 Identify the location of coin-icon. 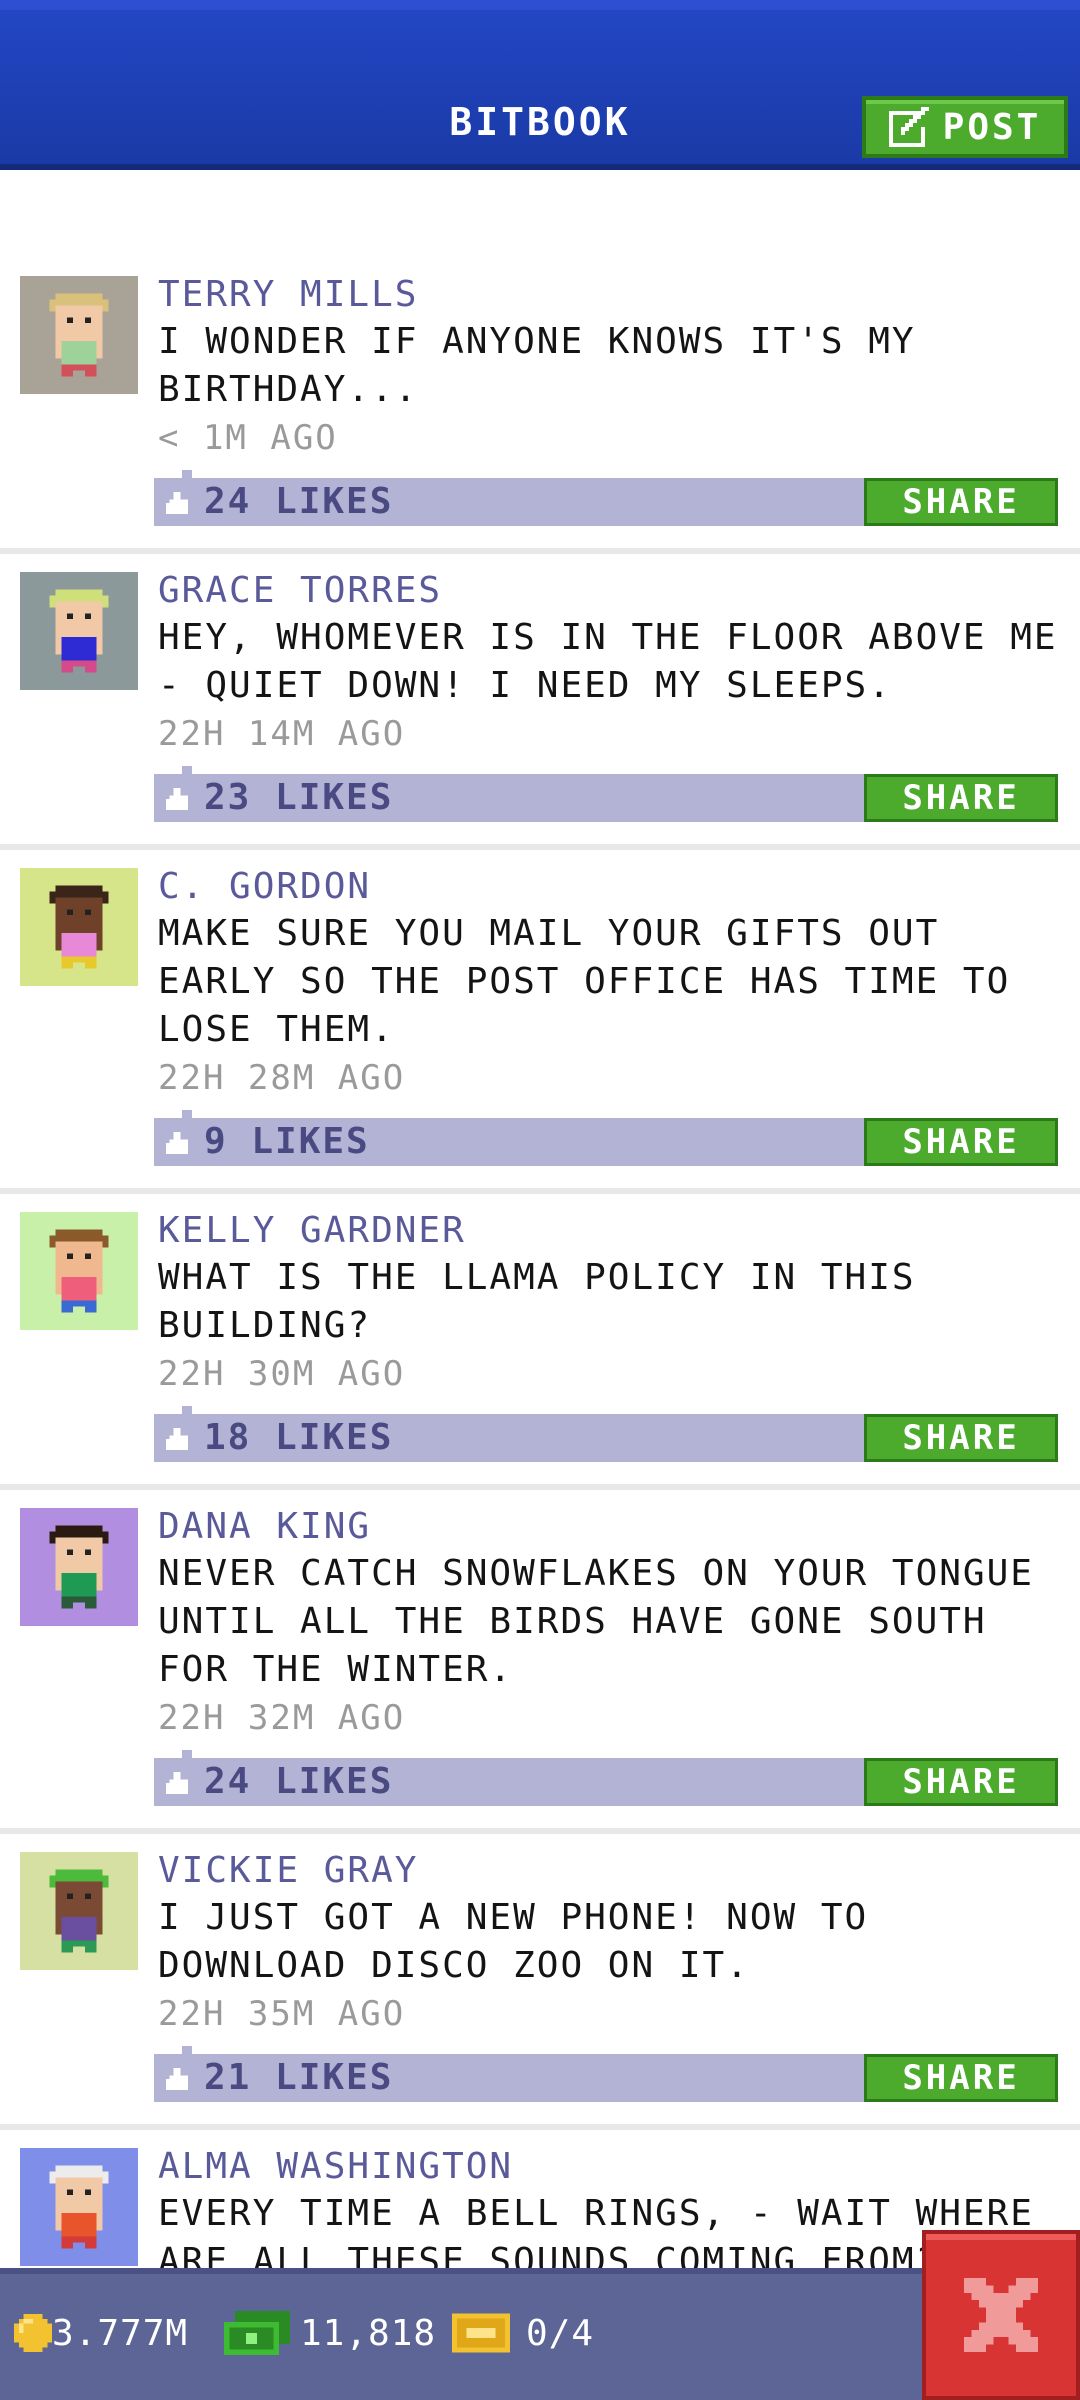
(33, 2333).